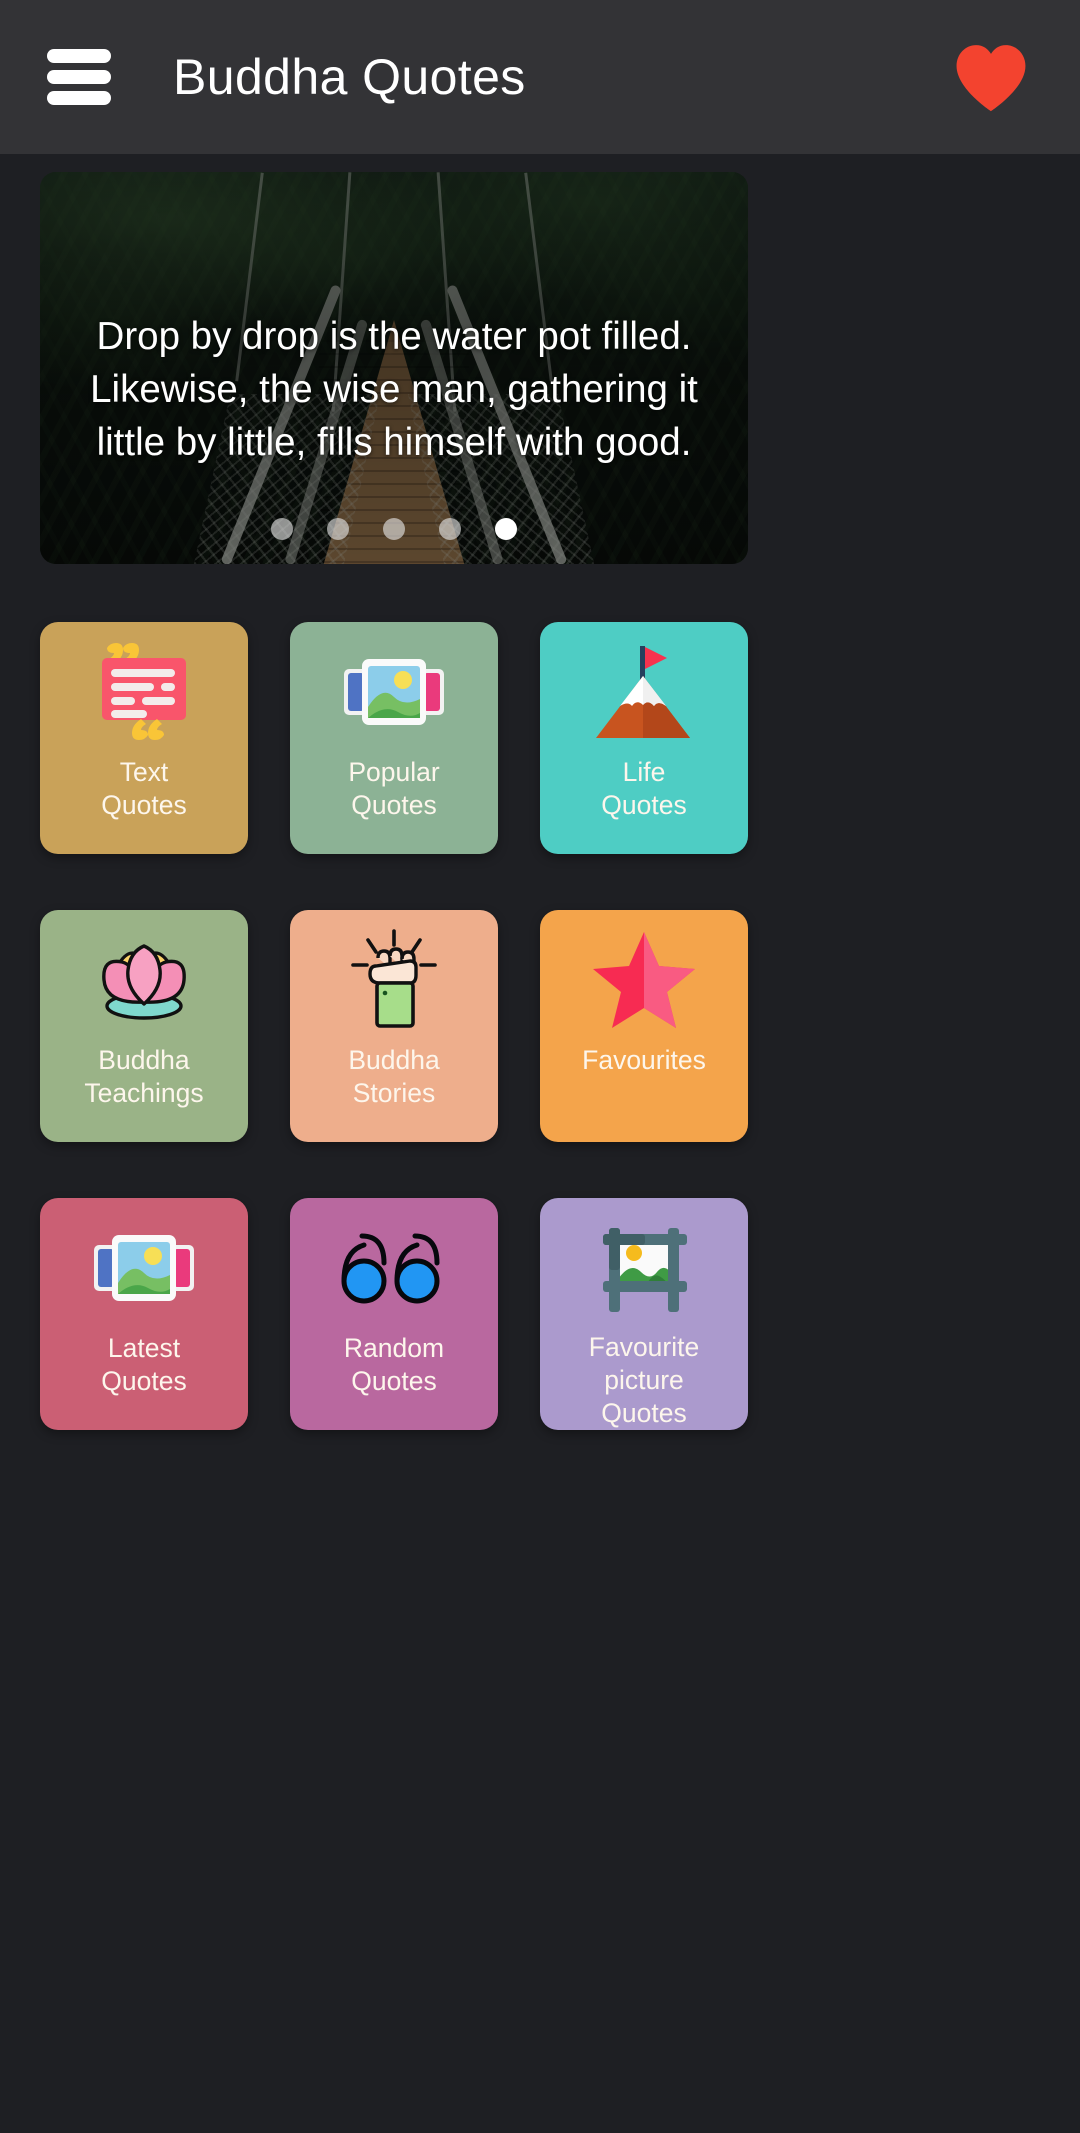 The height and width of the screenshot is (2133, 1080). What do you see at coordinates (394, 1076) in the screenshot?
I see `tile-label: Buddha Stories` at bounding box center [394, 1076].